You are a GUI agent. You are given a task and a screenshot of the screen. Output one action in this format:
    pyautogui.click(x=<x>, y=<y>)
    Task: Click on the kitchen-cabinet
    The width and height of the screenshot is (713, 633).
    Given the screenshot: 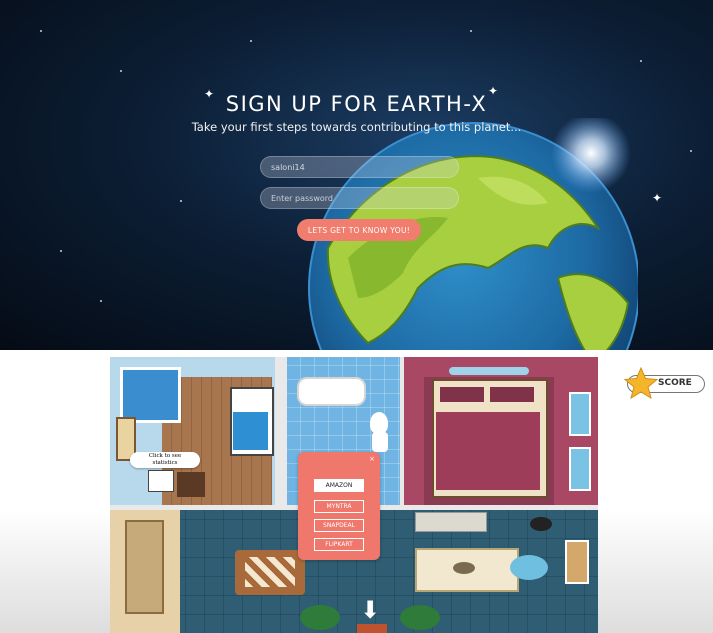 What is the action you would take?
    pyautogui.click(x=144, y=567)
    